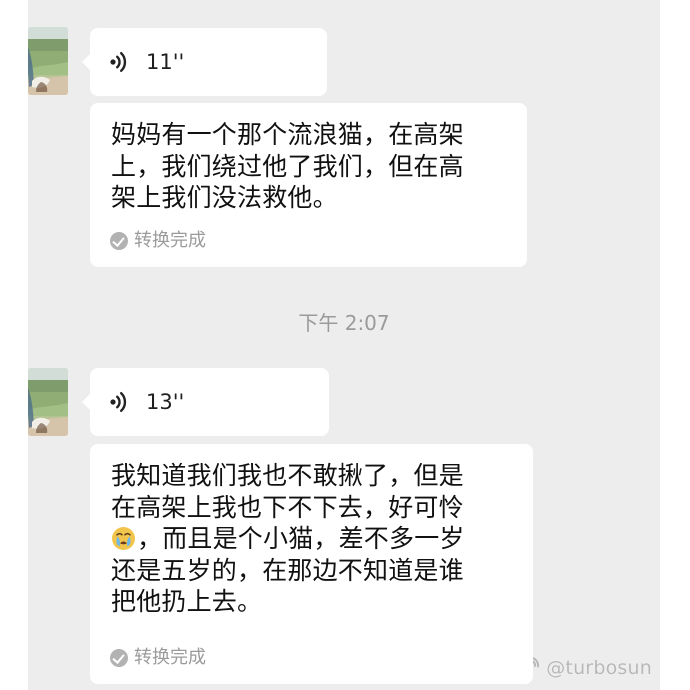 Image resolution: width=690 pixels, height=690 pixels. I want to click on message-line-with-emoji: ，而且是个小猫，差不多一岁, so click(312, 539).